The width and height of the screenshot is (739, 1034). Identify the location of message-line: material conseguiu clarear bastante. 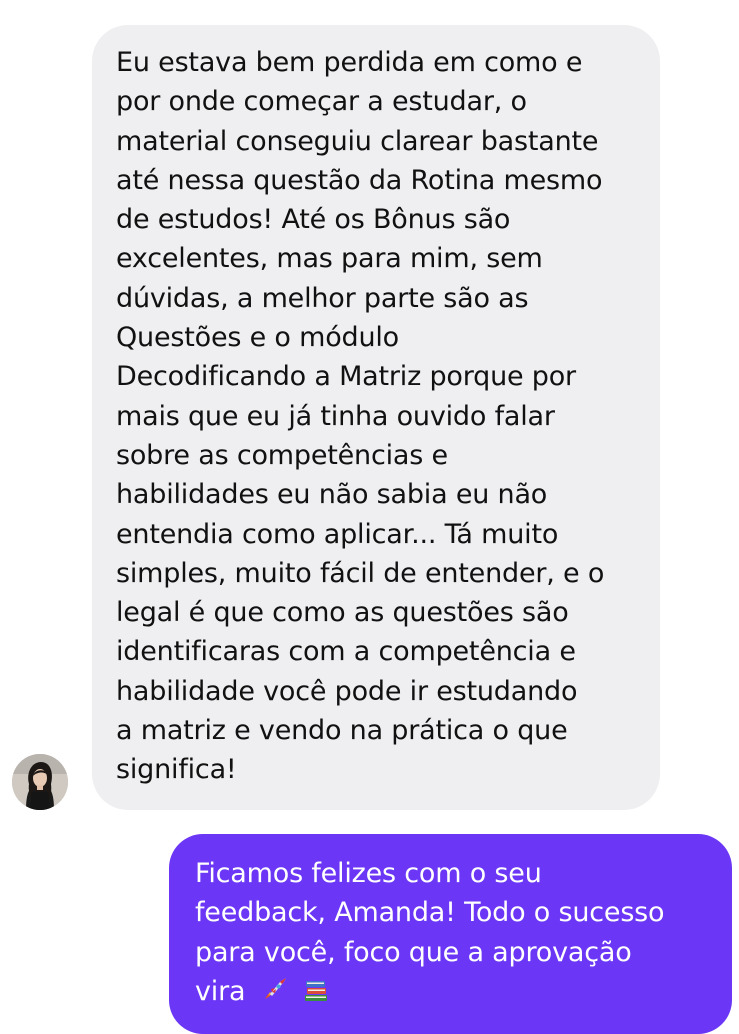
(357, 141).